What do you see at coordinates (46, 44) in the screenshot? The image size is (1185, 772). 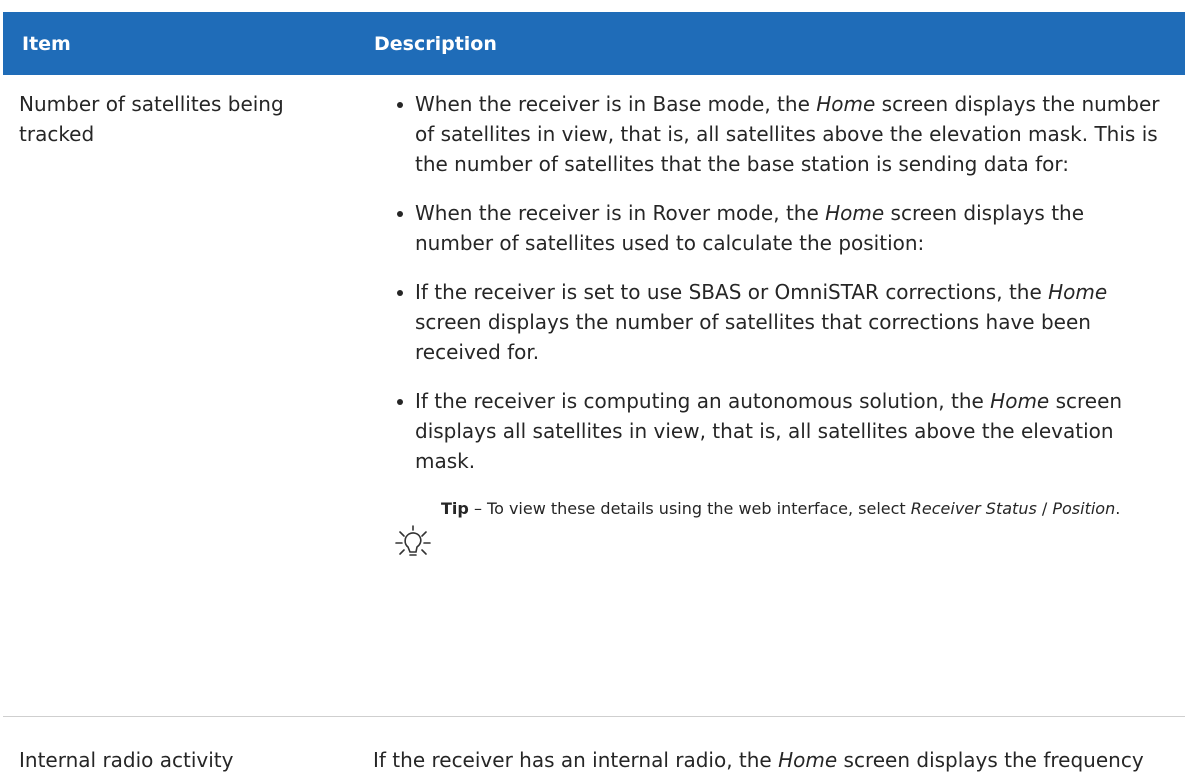 I see `header-item: Item` at bounding box center [46, 44].